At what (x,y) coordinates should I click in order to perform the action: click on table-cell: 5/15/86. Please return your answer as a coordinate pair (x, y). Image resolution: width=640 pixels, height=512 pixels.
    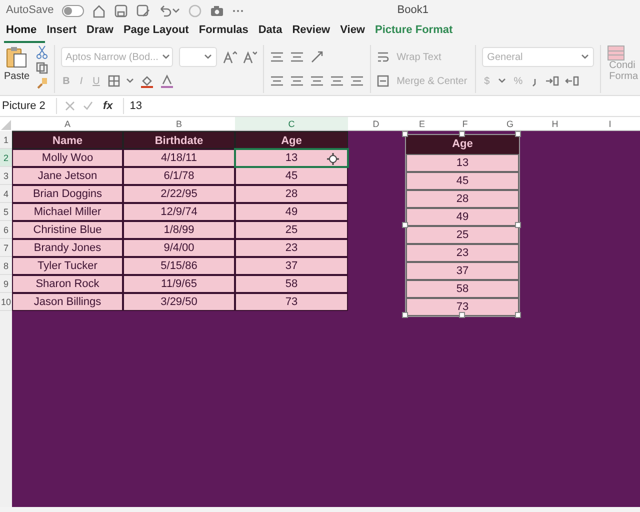
    Looking at the image, I should click on (179, 266).